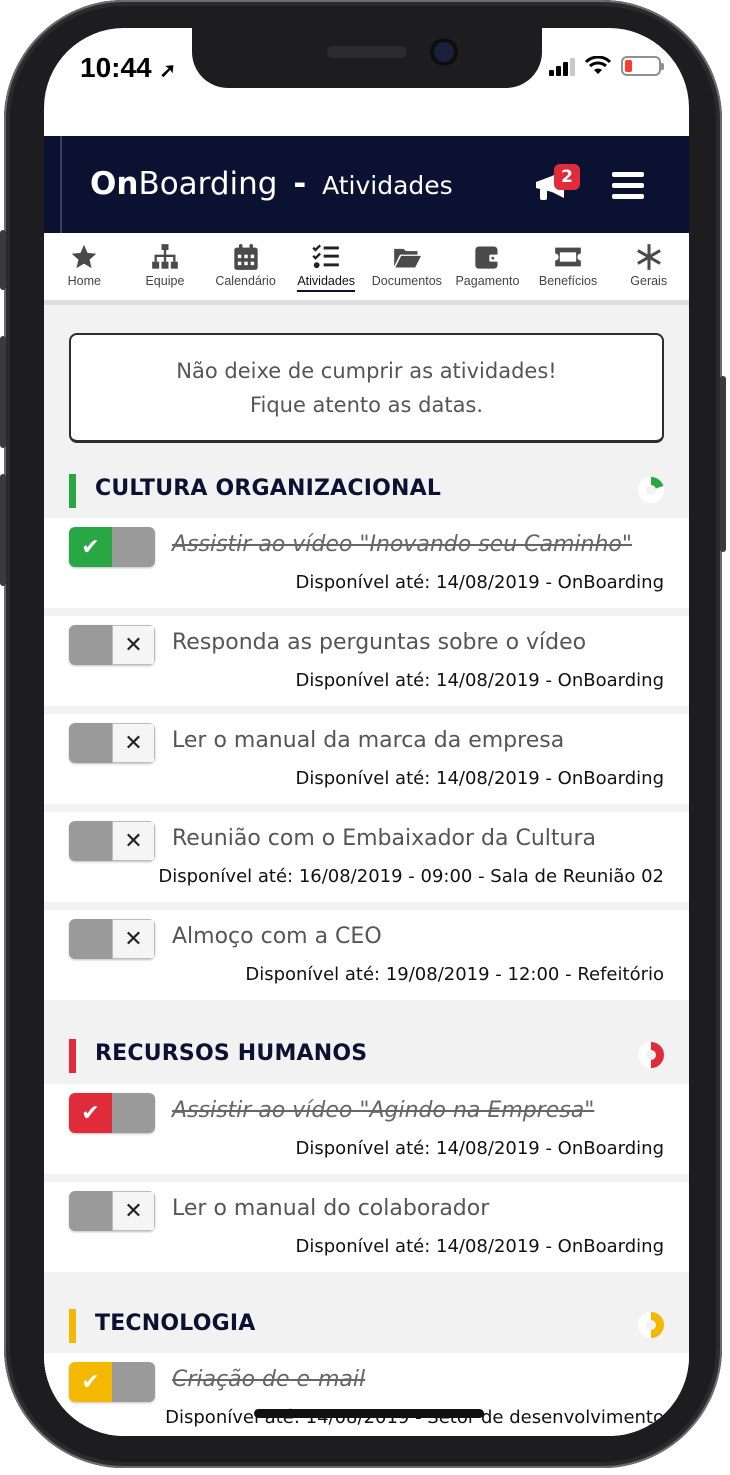  Describe the element at coordinates (277, 936) in the screenshot. I see `activity-title: Almoço com a CEO` at that location.